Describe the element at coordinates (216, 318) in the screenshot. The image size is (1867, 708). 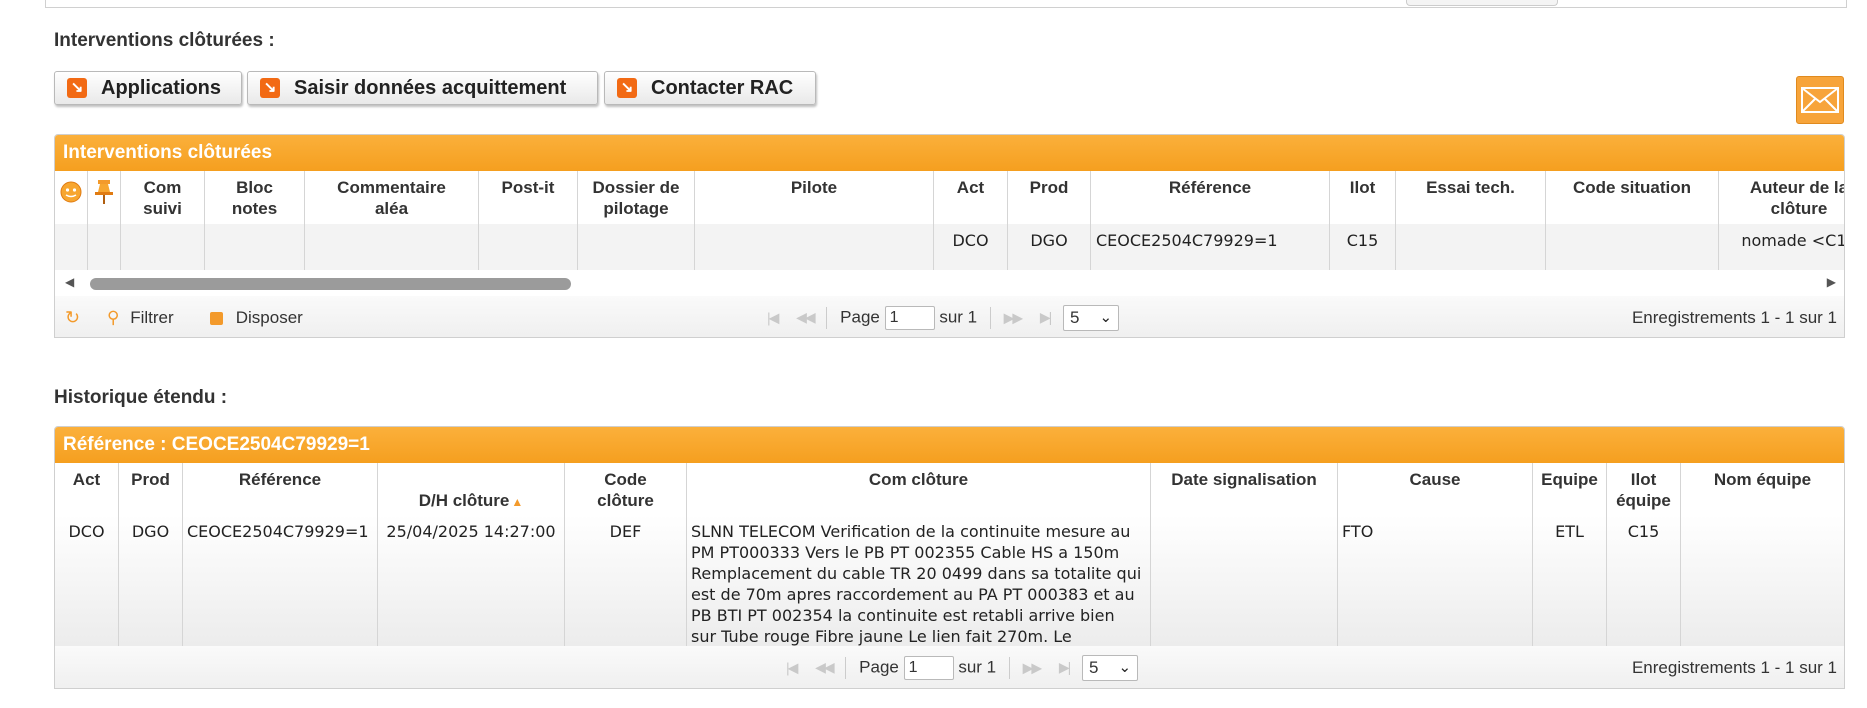
I see `save-icon` at that location.